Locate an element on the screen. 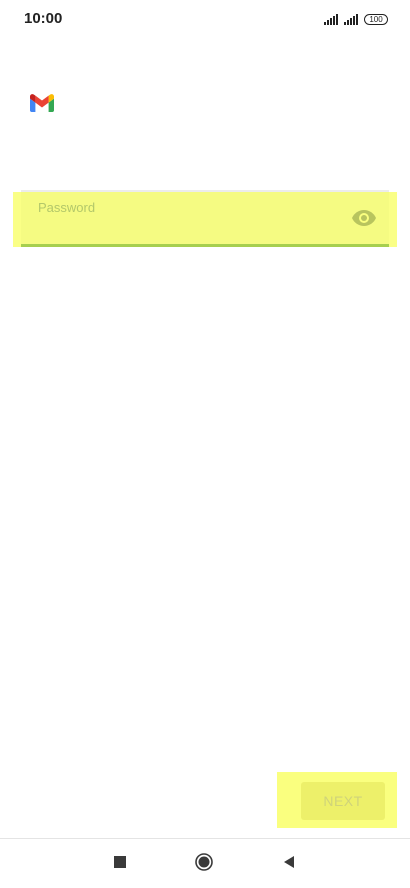 The image size is (410, 888). navigation-bar is located at coordinates (205, 863).